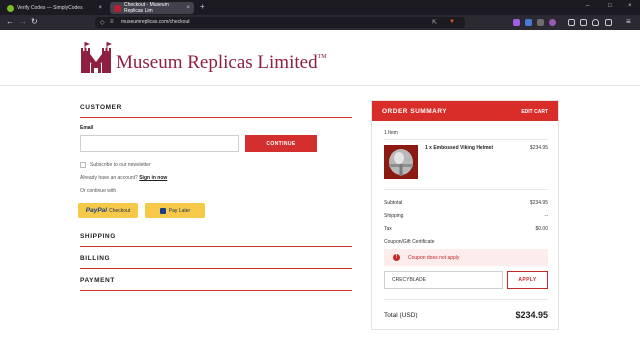 Image resolution: width=640 pixels, height=360 pixels. I want to click on tab-title: Checkout - Museum Replicas Lim, so click(146, 8).